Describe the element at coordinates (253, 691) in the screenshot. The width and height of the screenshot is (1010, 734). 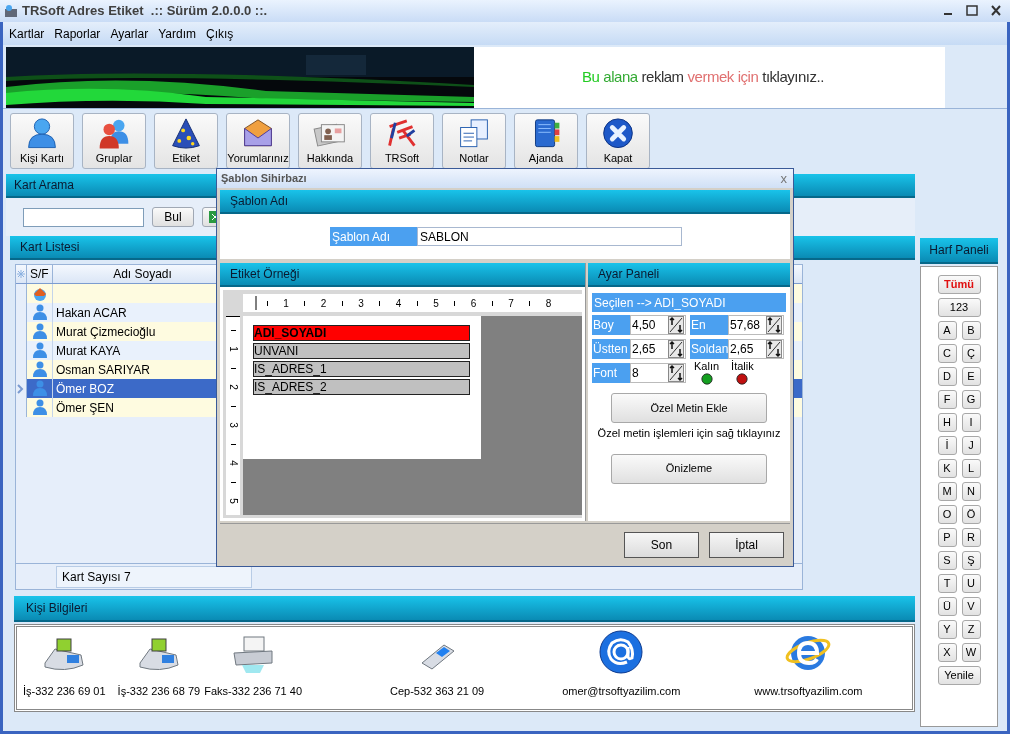
I see `contact-text: Faks-332 236 71 40` at that location.